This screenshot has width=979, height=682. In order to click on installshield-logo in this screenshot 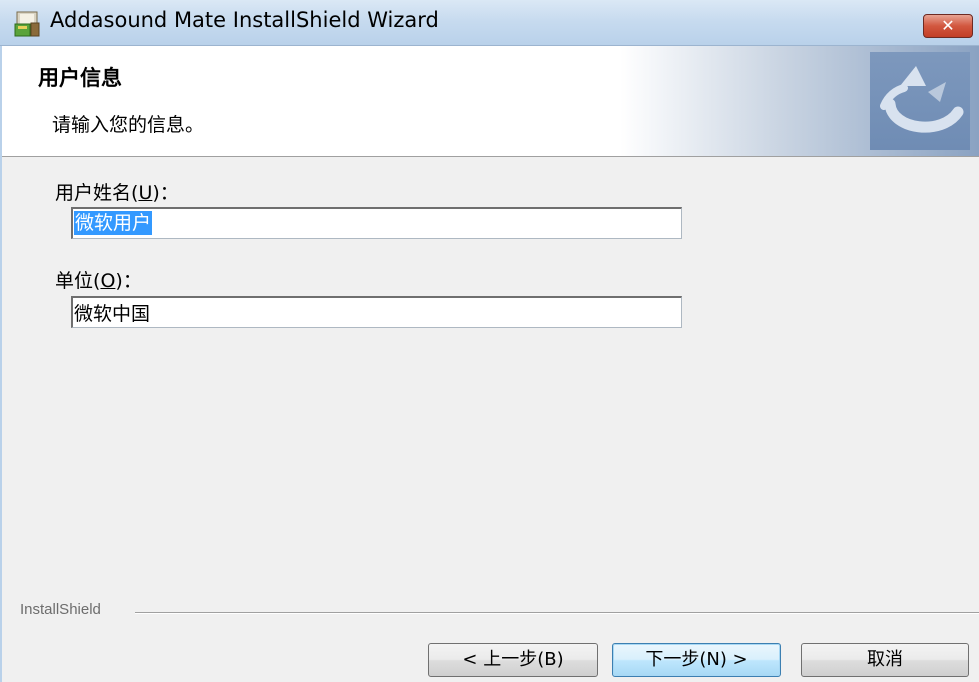, I will do `click(920, 101)`.